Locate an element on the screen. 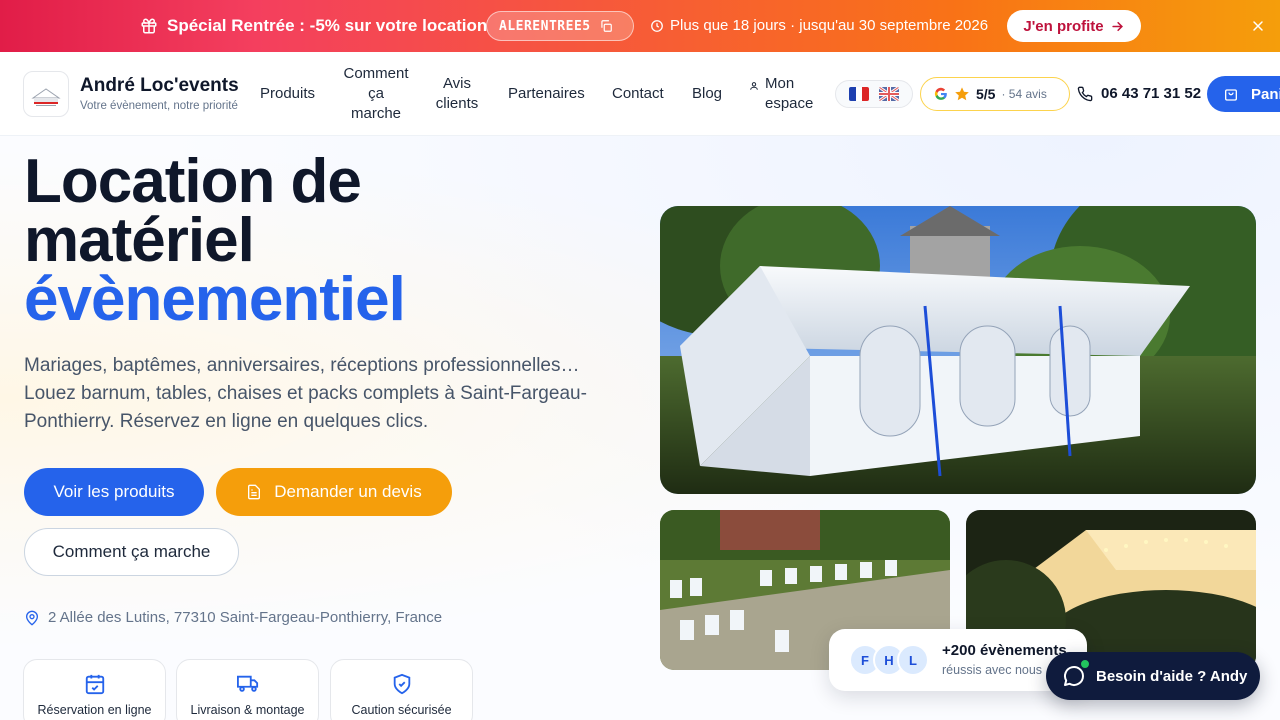 Image resolution: width=1280 pixels, height=720 pixels. nav-avis-label-line2: clients is located at coordinates (457, 103).